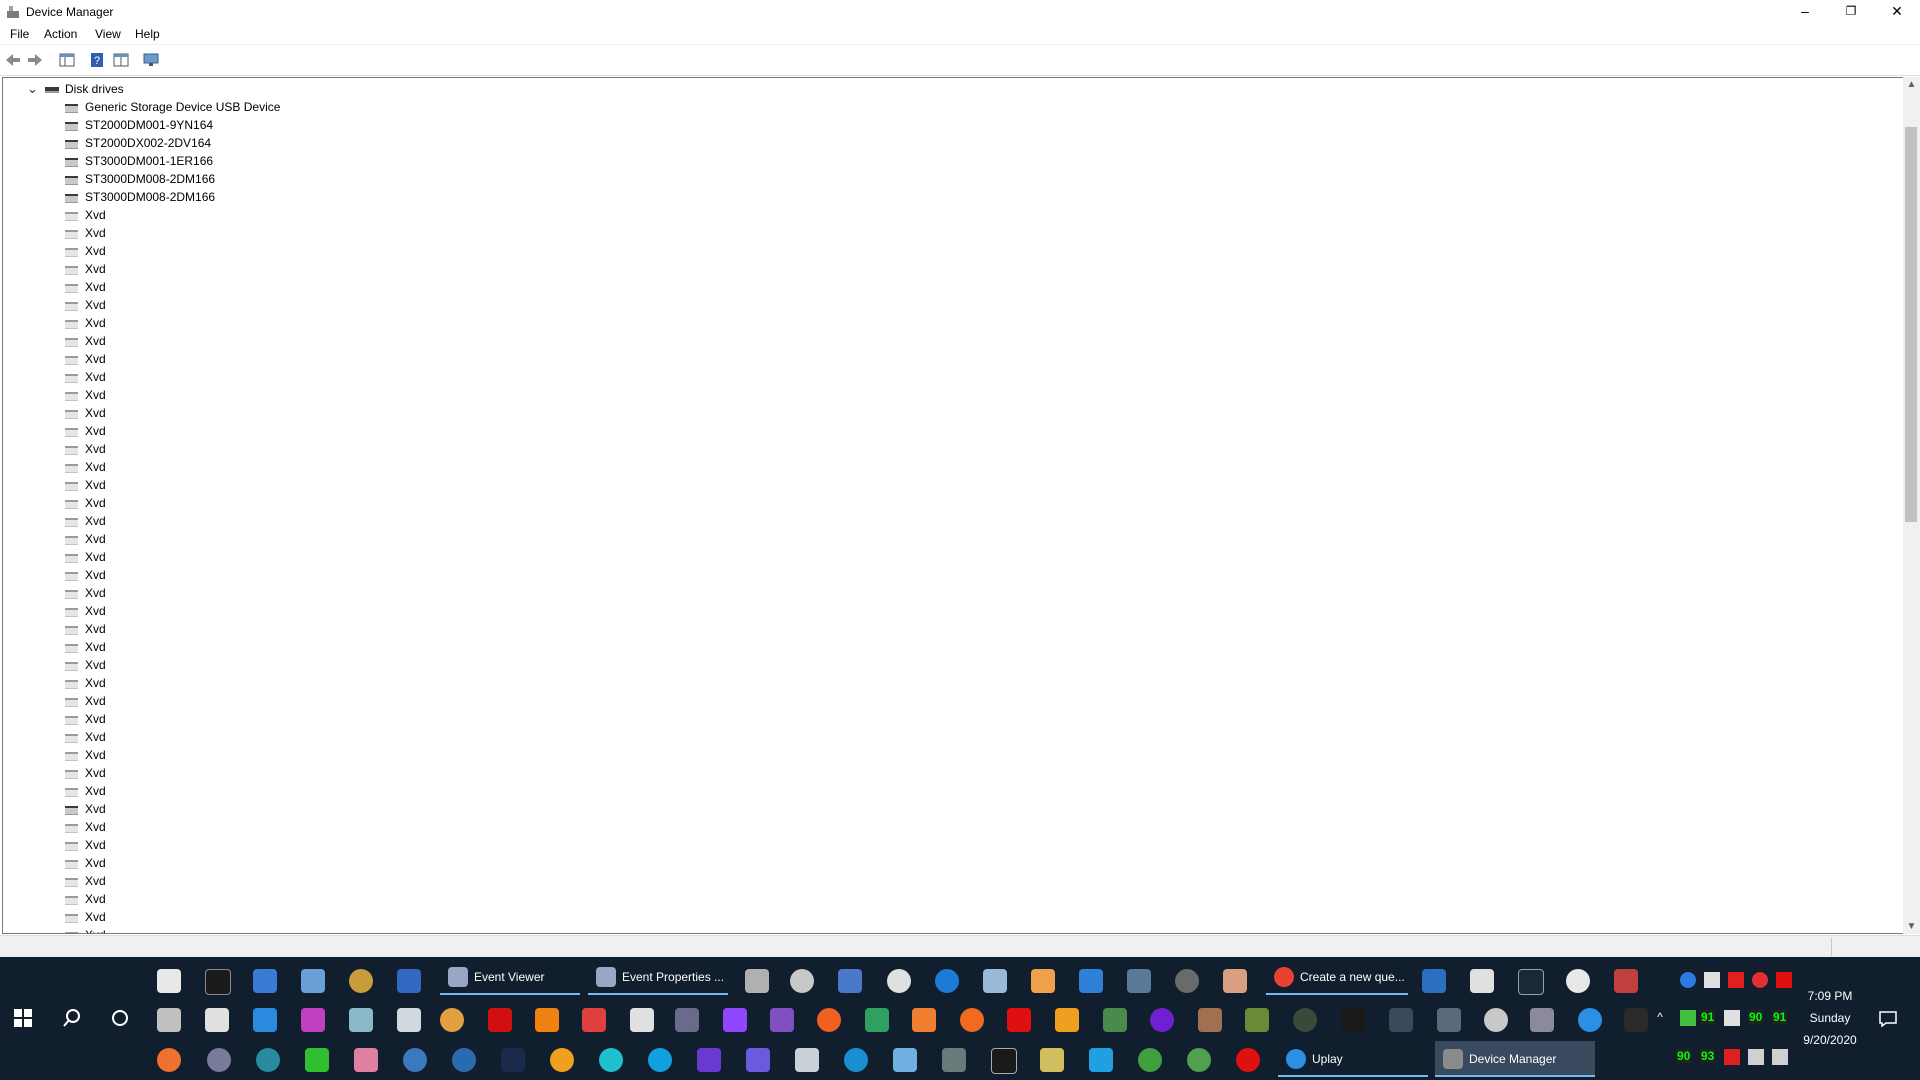 Image resolution: width=1920 pixels, height=1080 pixels. What do you see at coordinates (203, 89) in the screenshot?
I see `category-disk-drives: ⌄ Disk drives` at bounding box center [203, 89].